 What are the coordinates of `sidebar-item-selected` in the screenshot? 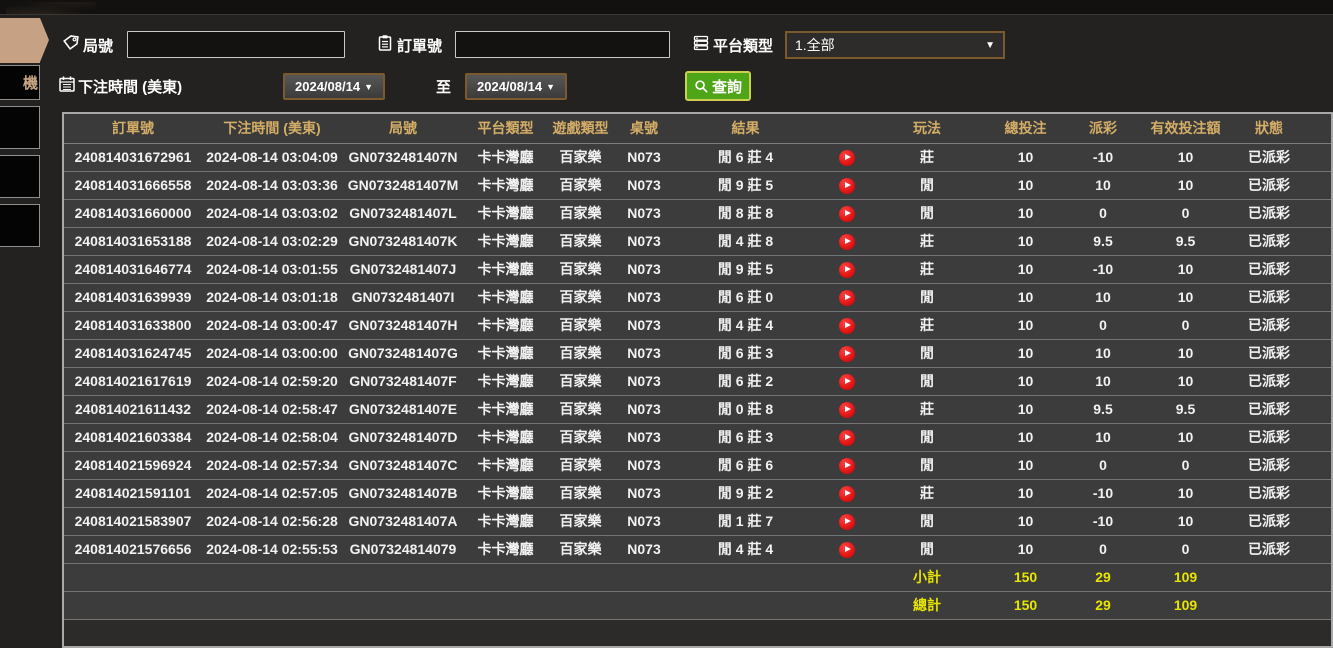 It's located at (24, 40).